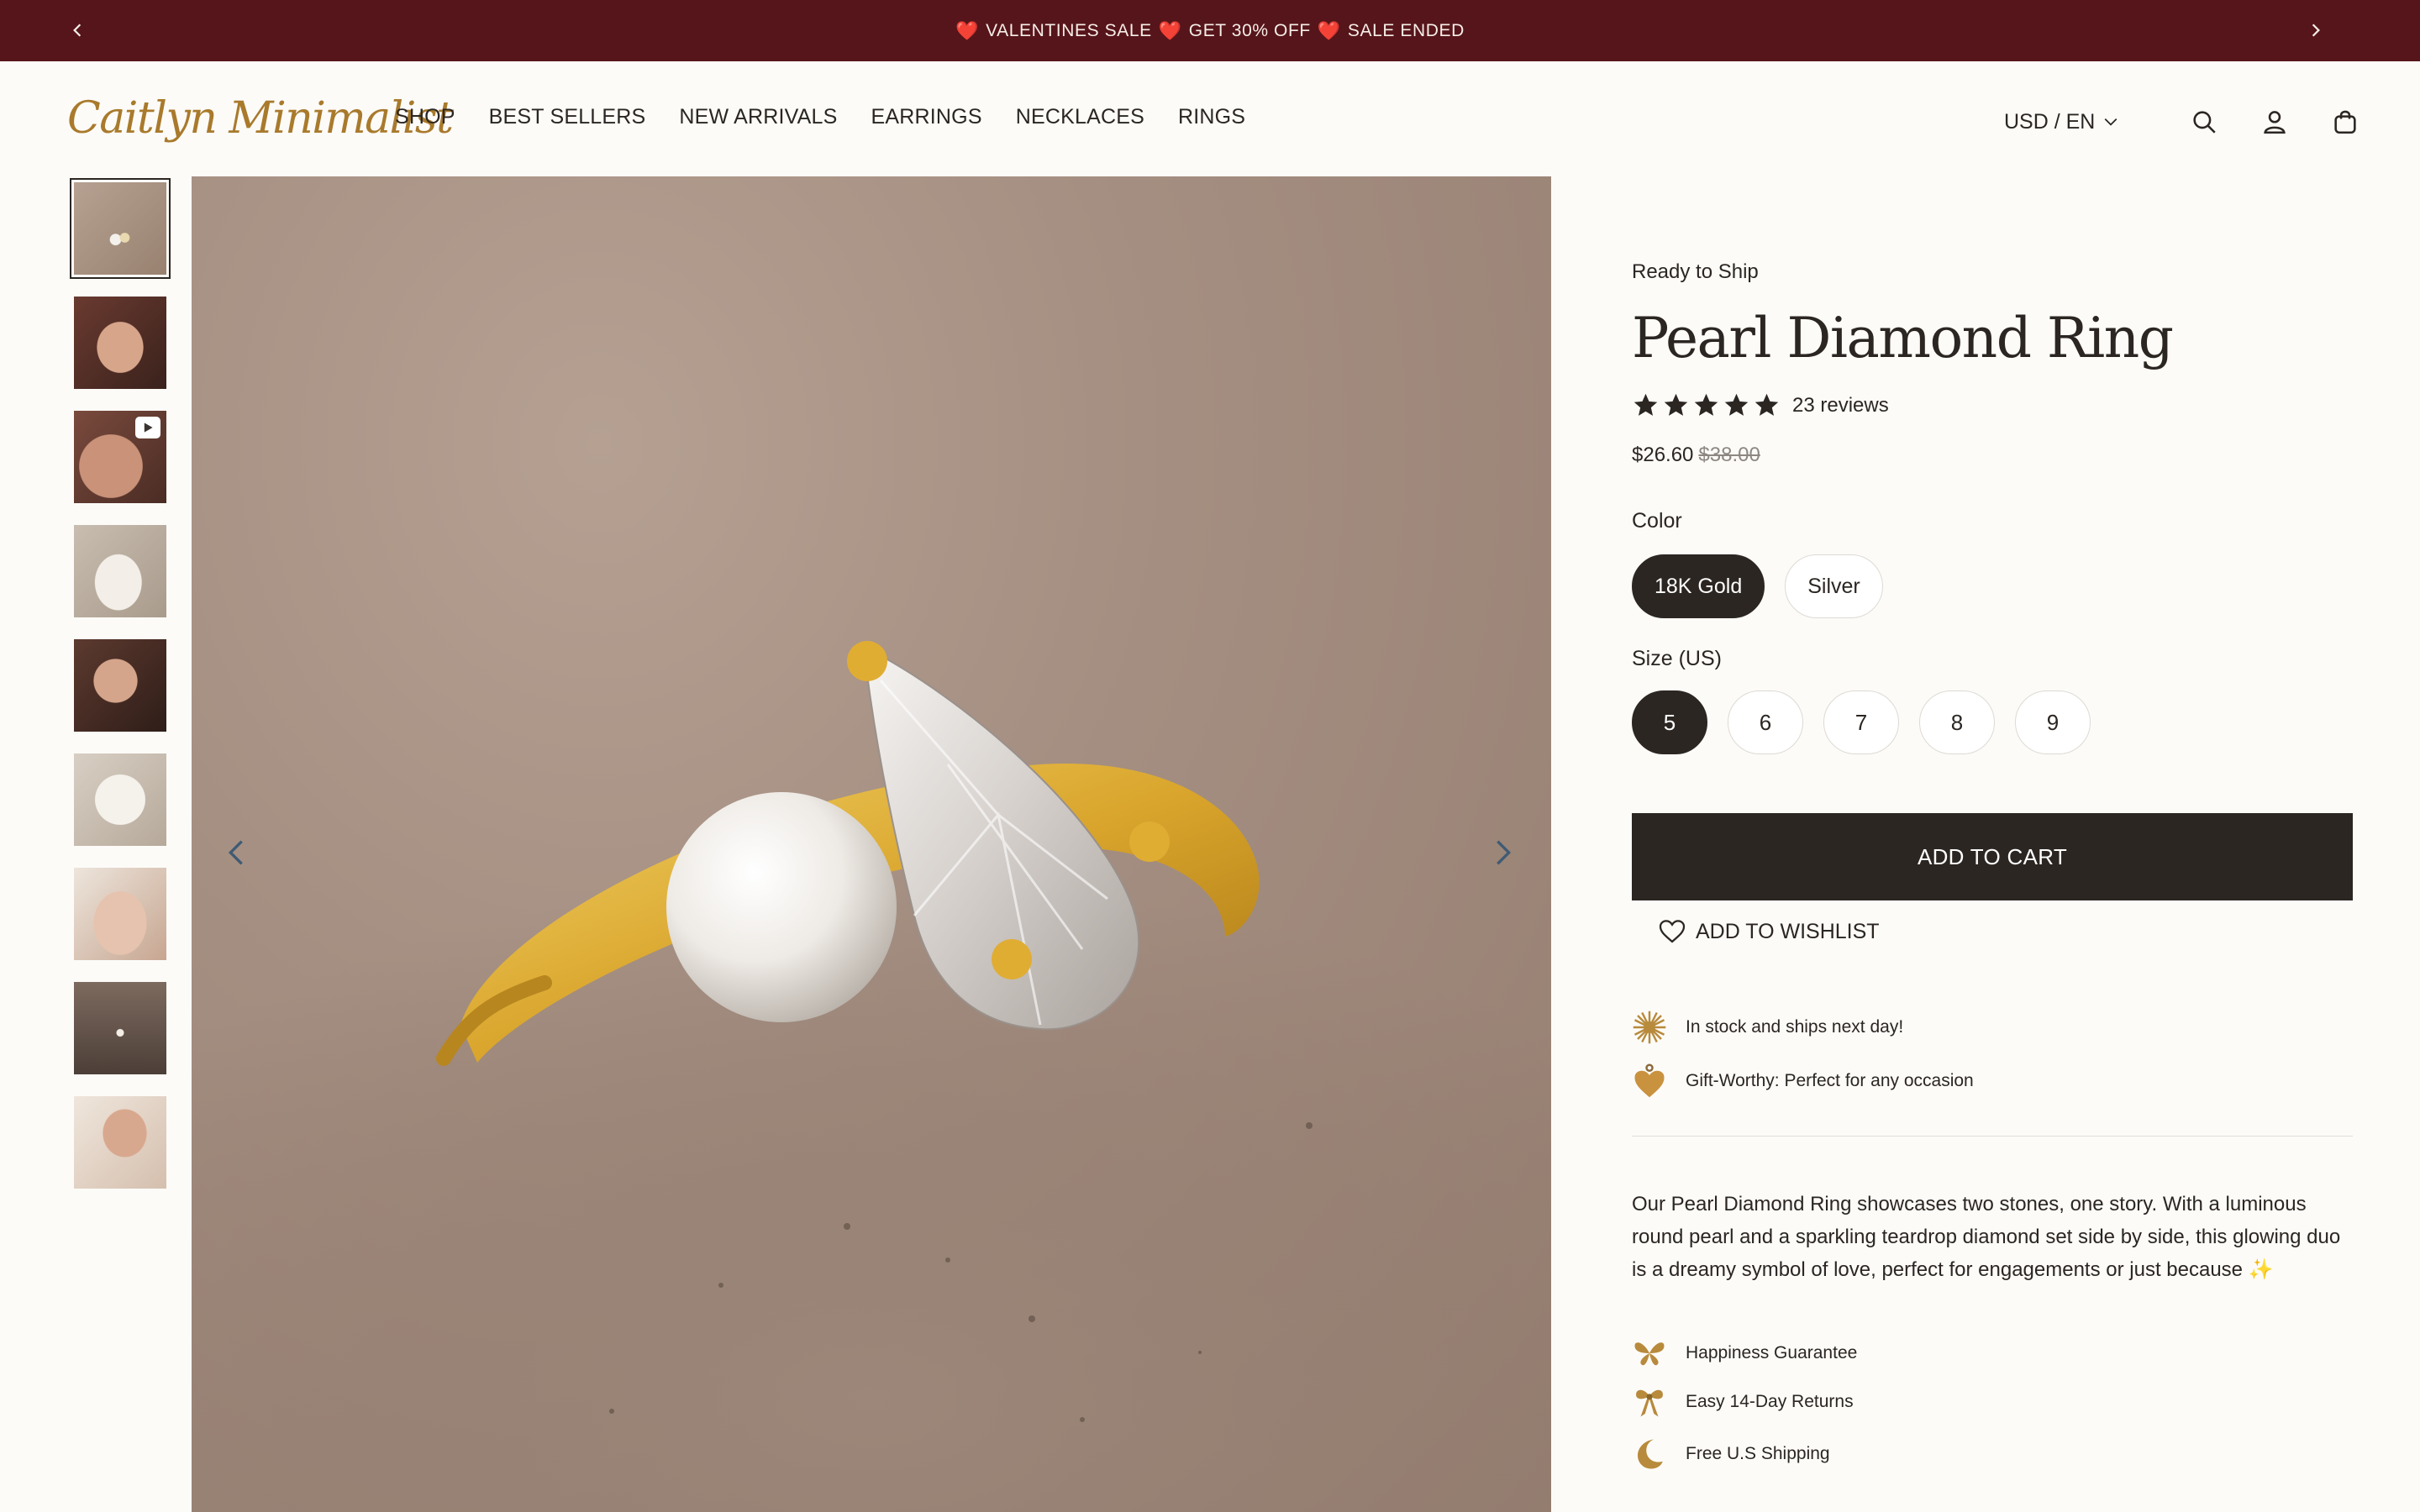 Image resolution: width=2420 pixels, height=1512 pixels. Describe the element at coordinates (1830, 1080) in the screenshot. I see `perk-label: Gift-Worthy: Perfect for any occasion` at that location.